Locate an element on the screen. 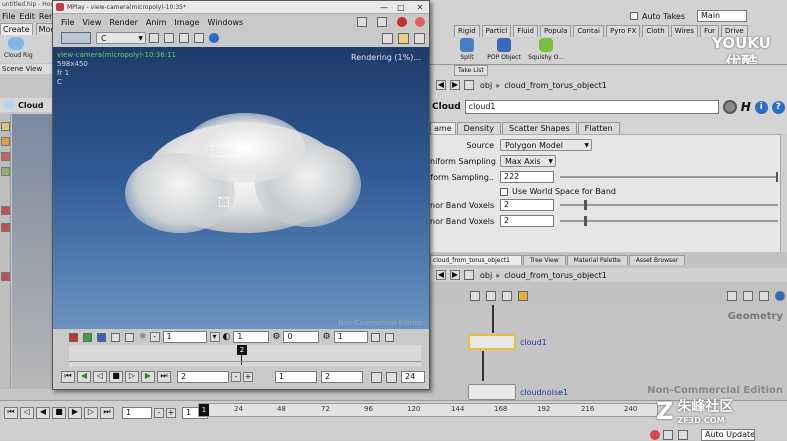 The image size is (787, 441). zoom-fit-icon is located at coordinates (184, 38).